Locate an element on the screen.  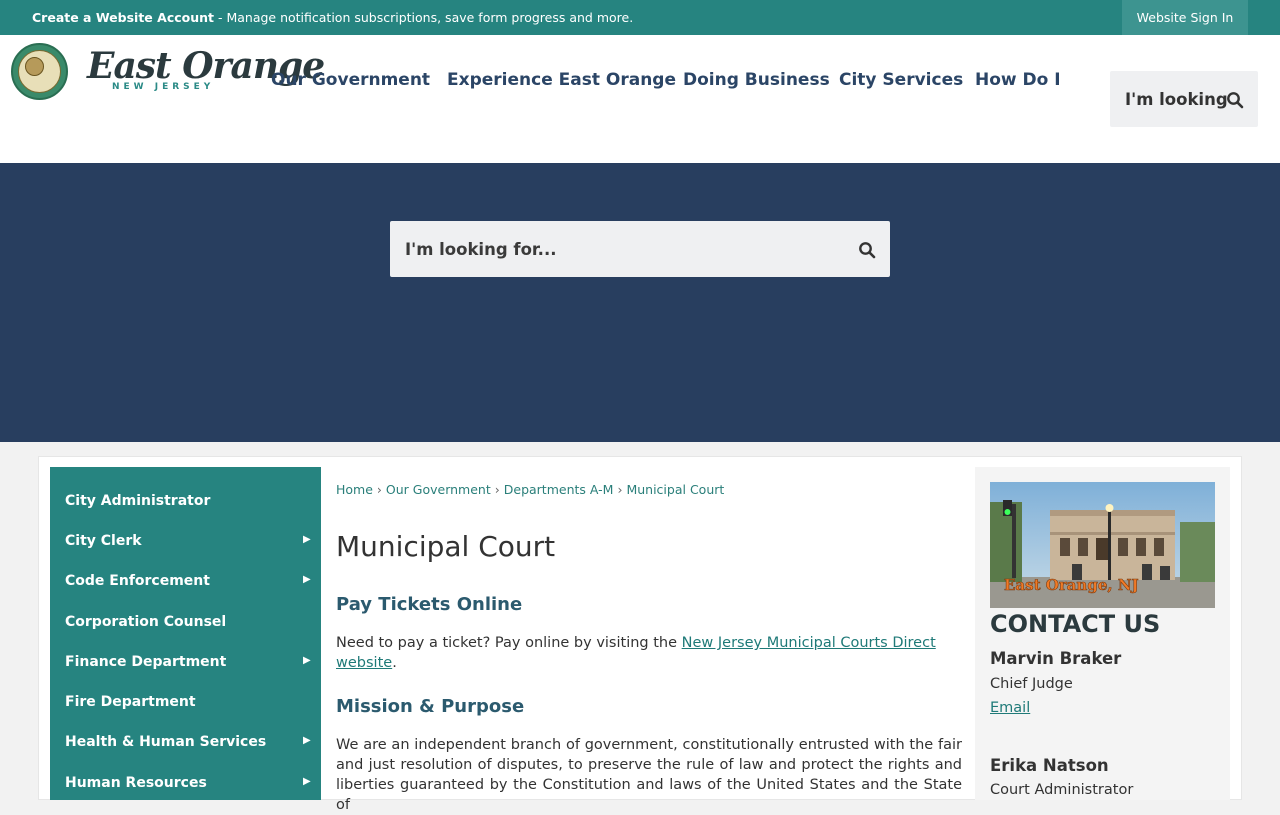
sidebar-item-fire-department: Fire Department is located at coordinates (193, 704).